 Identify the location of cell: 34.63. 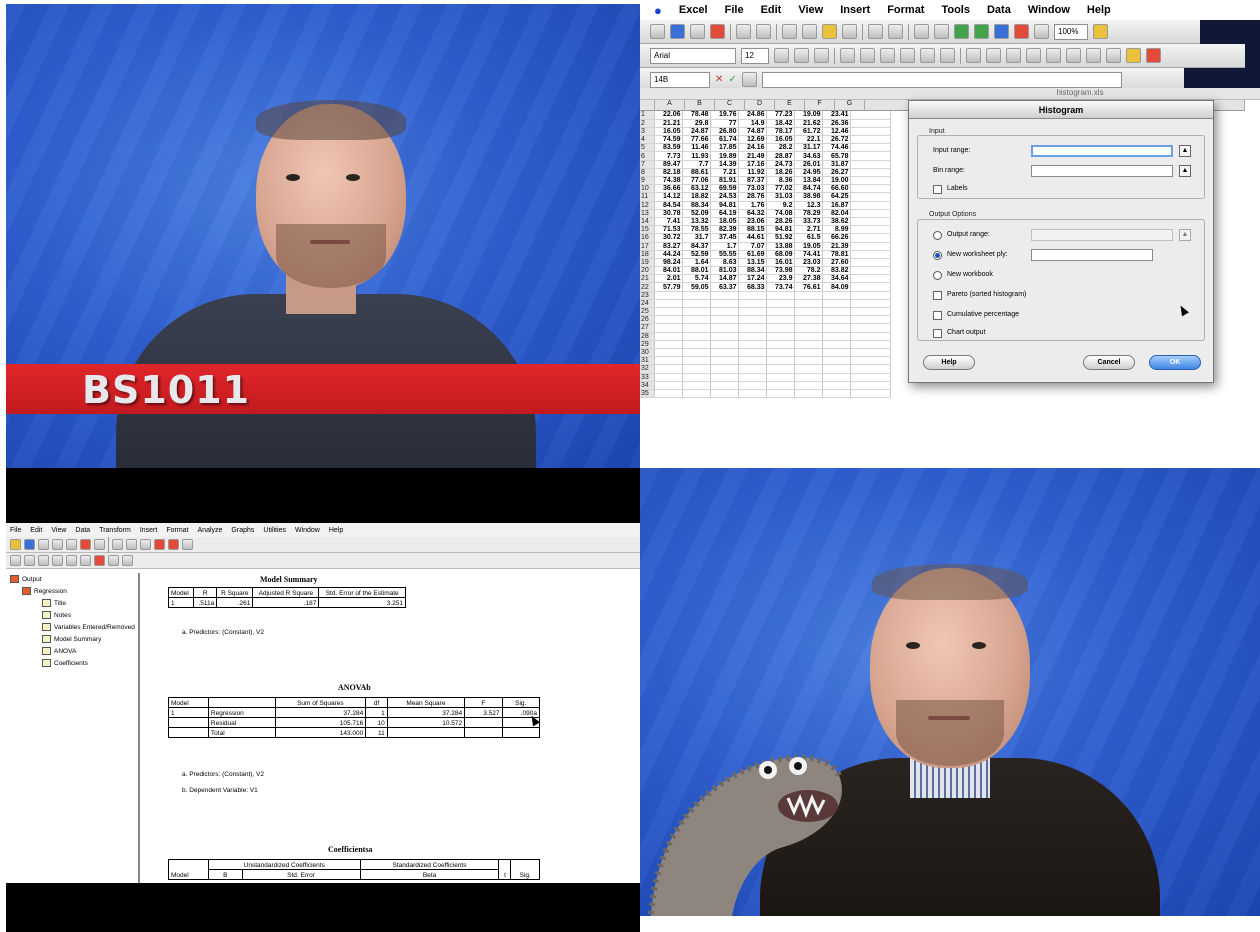
(808, 156).